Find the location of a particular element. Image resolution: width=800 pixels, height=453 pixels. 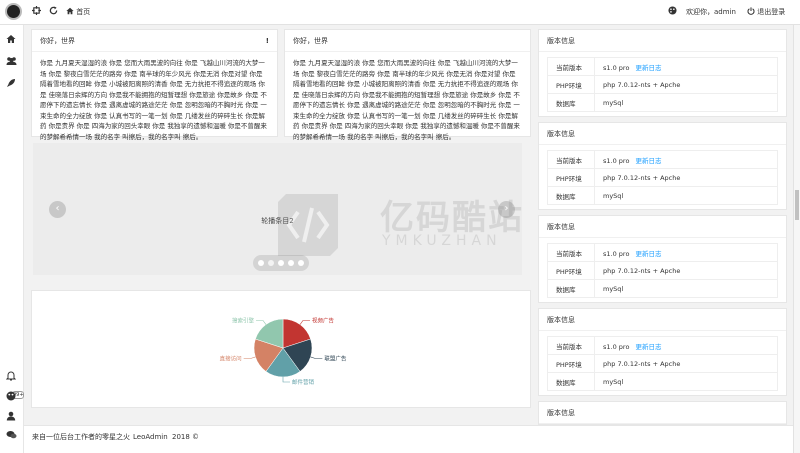

watermark: 亿码酷站 YMKUZHAN is located at coordinates (408, 225).